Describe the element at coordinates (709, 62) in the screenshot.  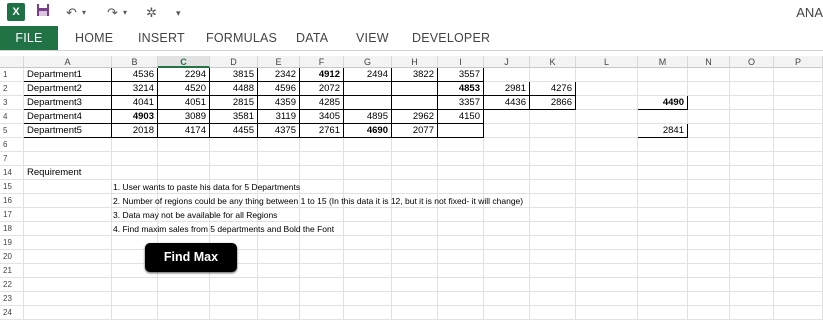
I see `column-header-n: N` at that location.